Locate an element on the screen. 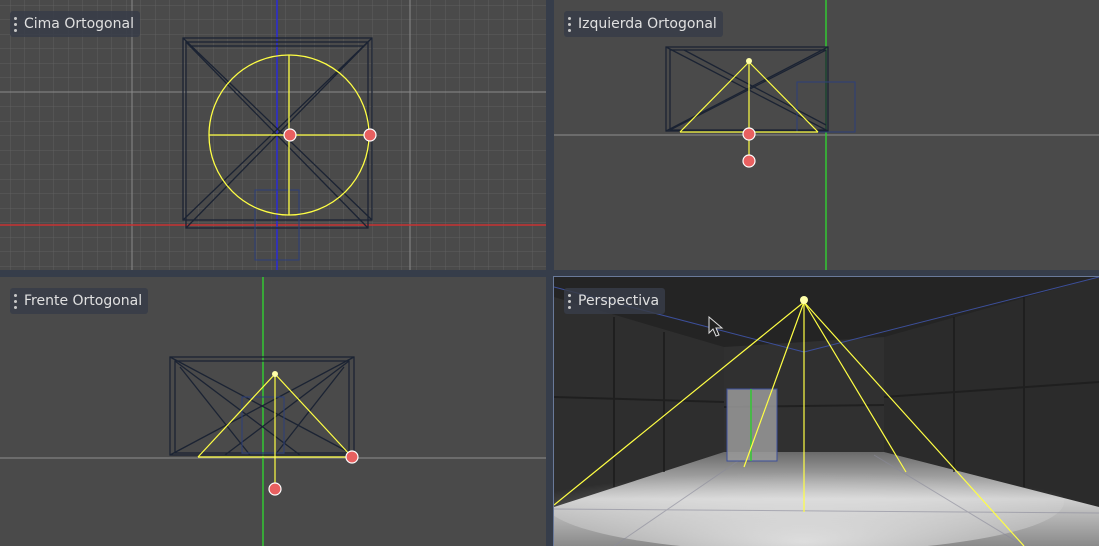  light-center-handle is located at coordinates (290, 135).